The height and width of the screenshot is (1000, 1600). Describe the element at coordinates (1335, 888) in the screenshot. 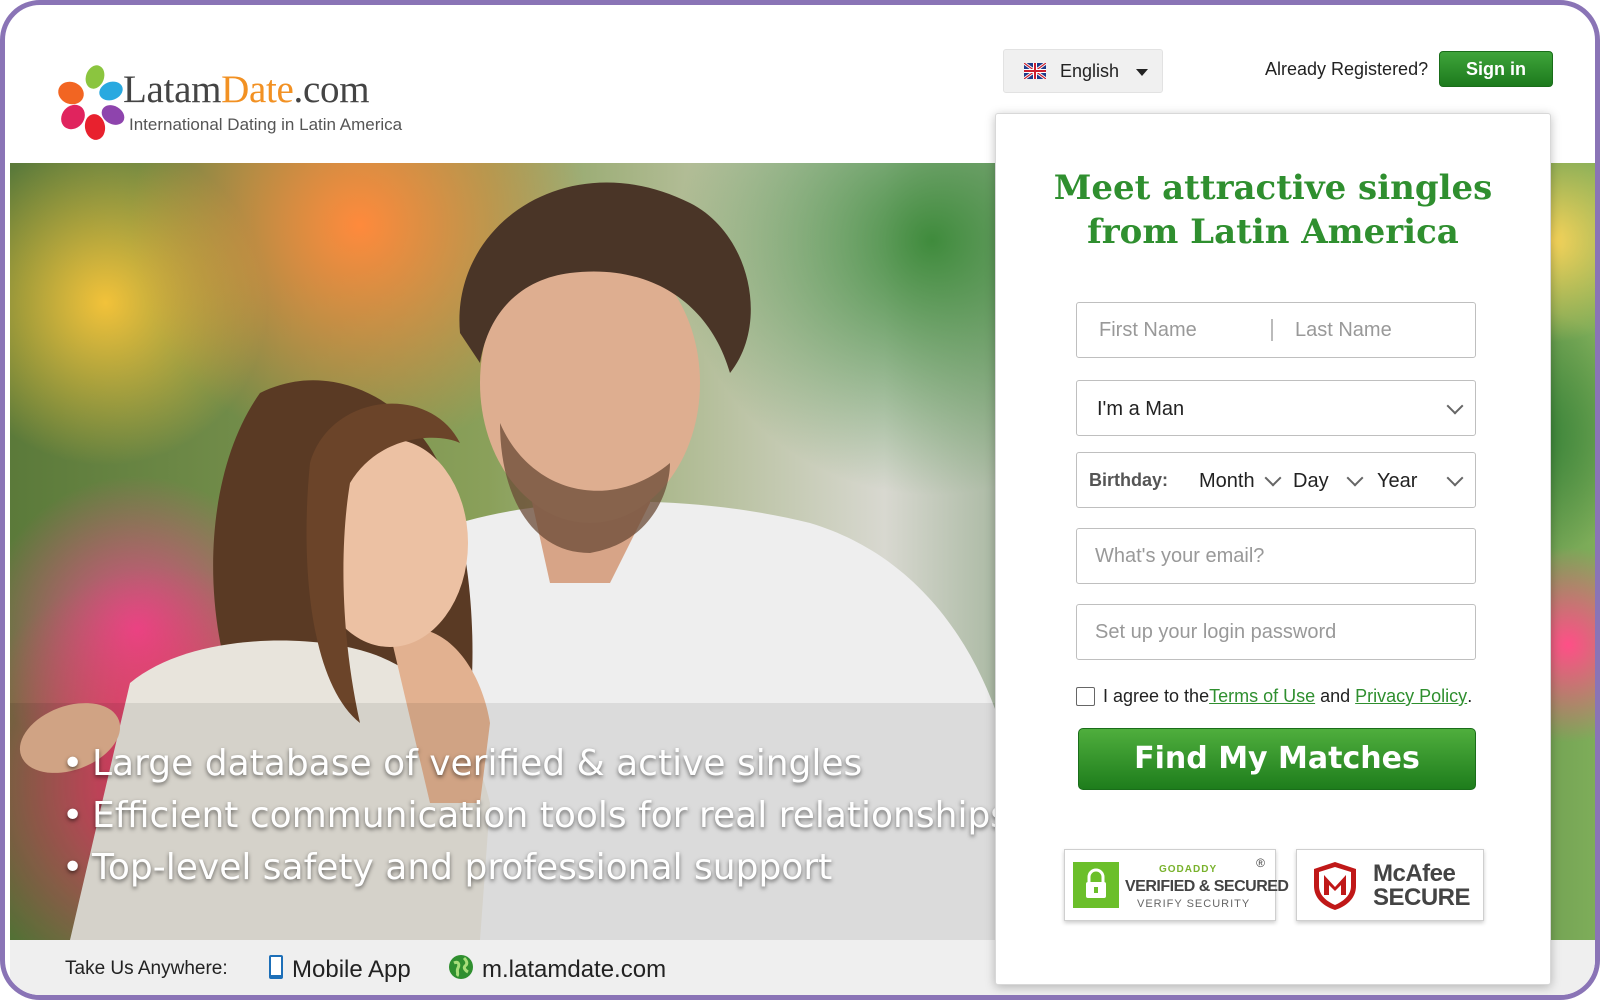

I see `mcafee-shield-icon` at that location.